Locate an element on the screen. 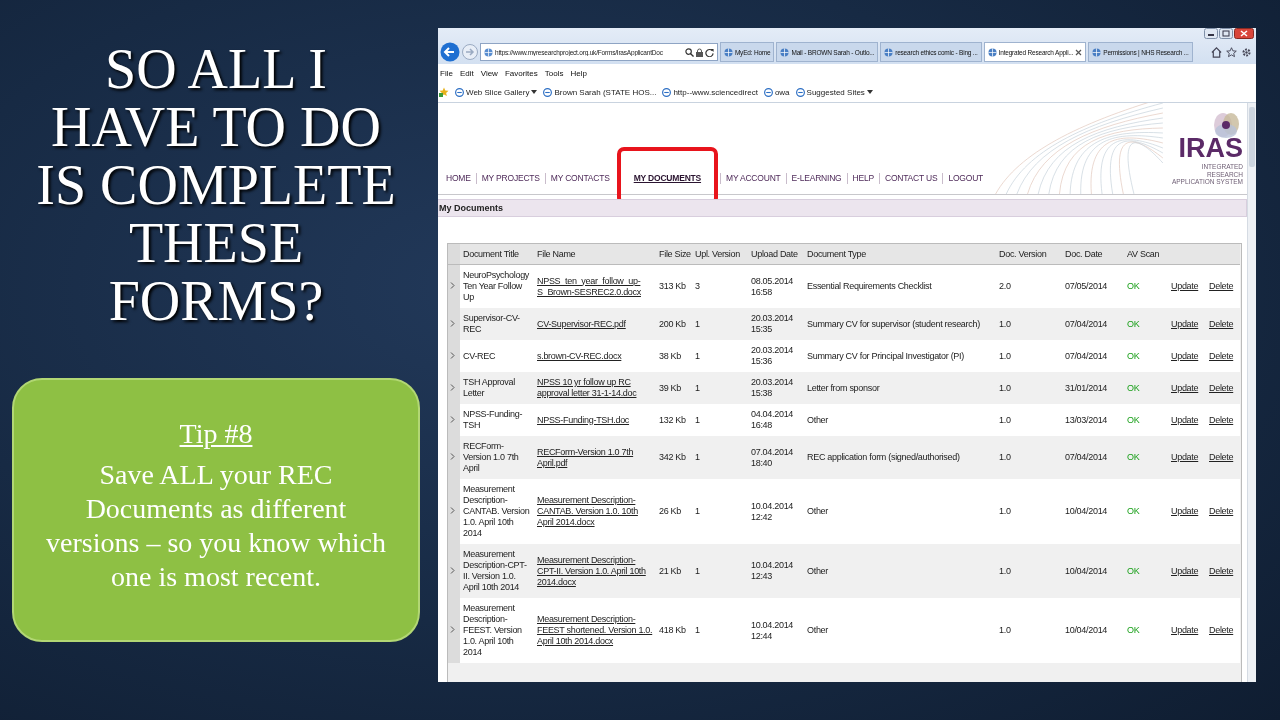 This screenshot has width=1280, height=720. table-cell: NPSS-Funding-TSH is located at coordinates (497, 420).